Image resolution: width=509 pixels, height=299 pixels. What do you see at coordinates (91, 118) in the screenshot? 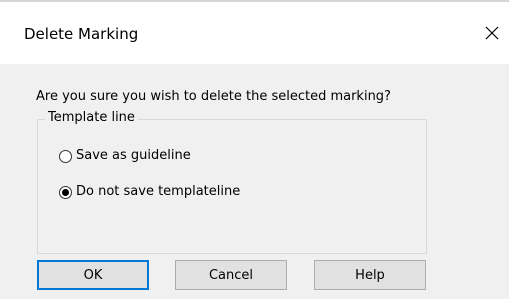
I see `groupbox-title: Template line` at bounding box center [91, 118].